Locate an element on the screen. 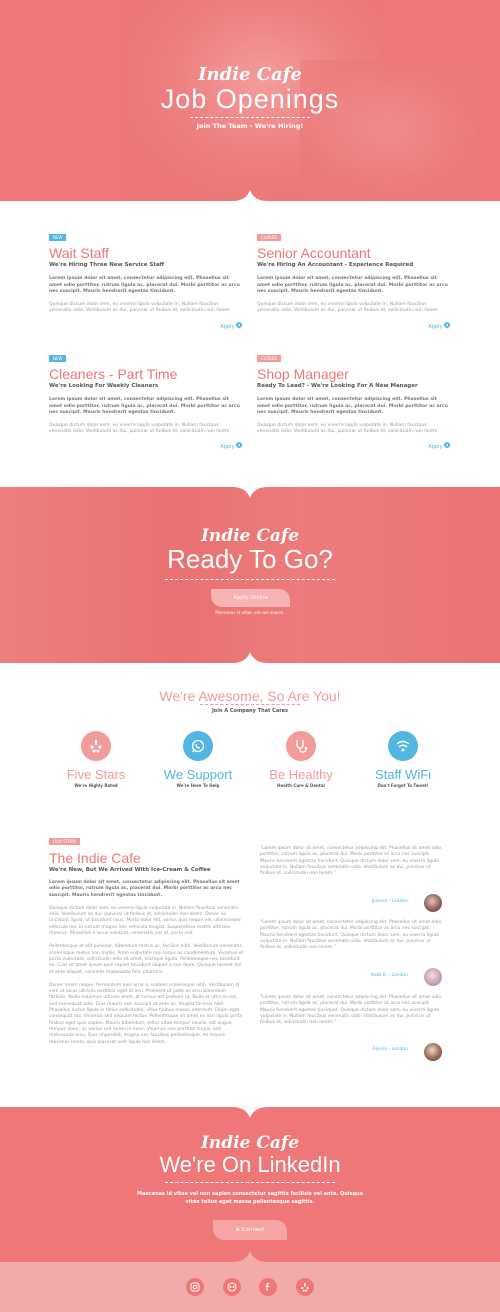 The image size is (500, 1312). feature-title: We Support is located at coordinates (198, 774).